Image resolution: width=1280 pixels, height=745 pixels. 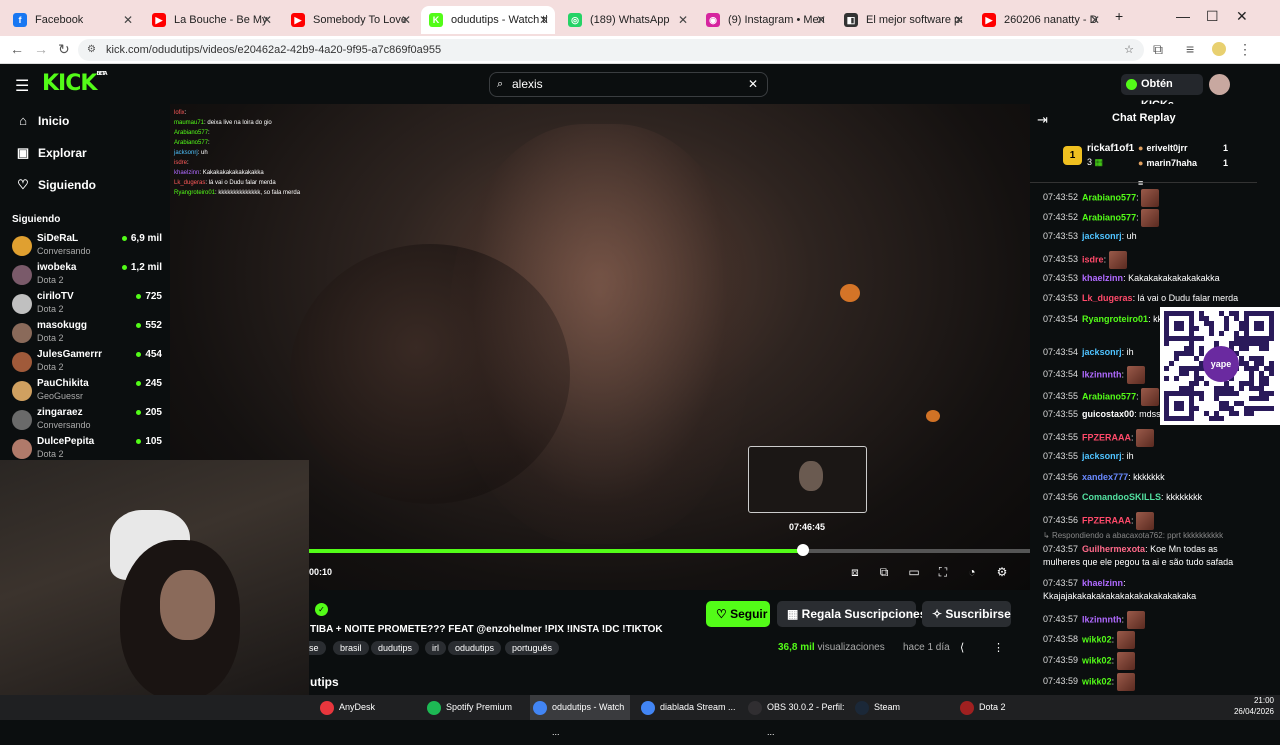 What do you see at coordinates (738, 614) in the screenshot?
I see `follow-button: ♡ Seguir` at bounding box center [738, 614].